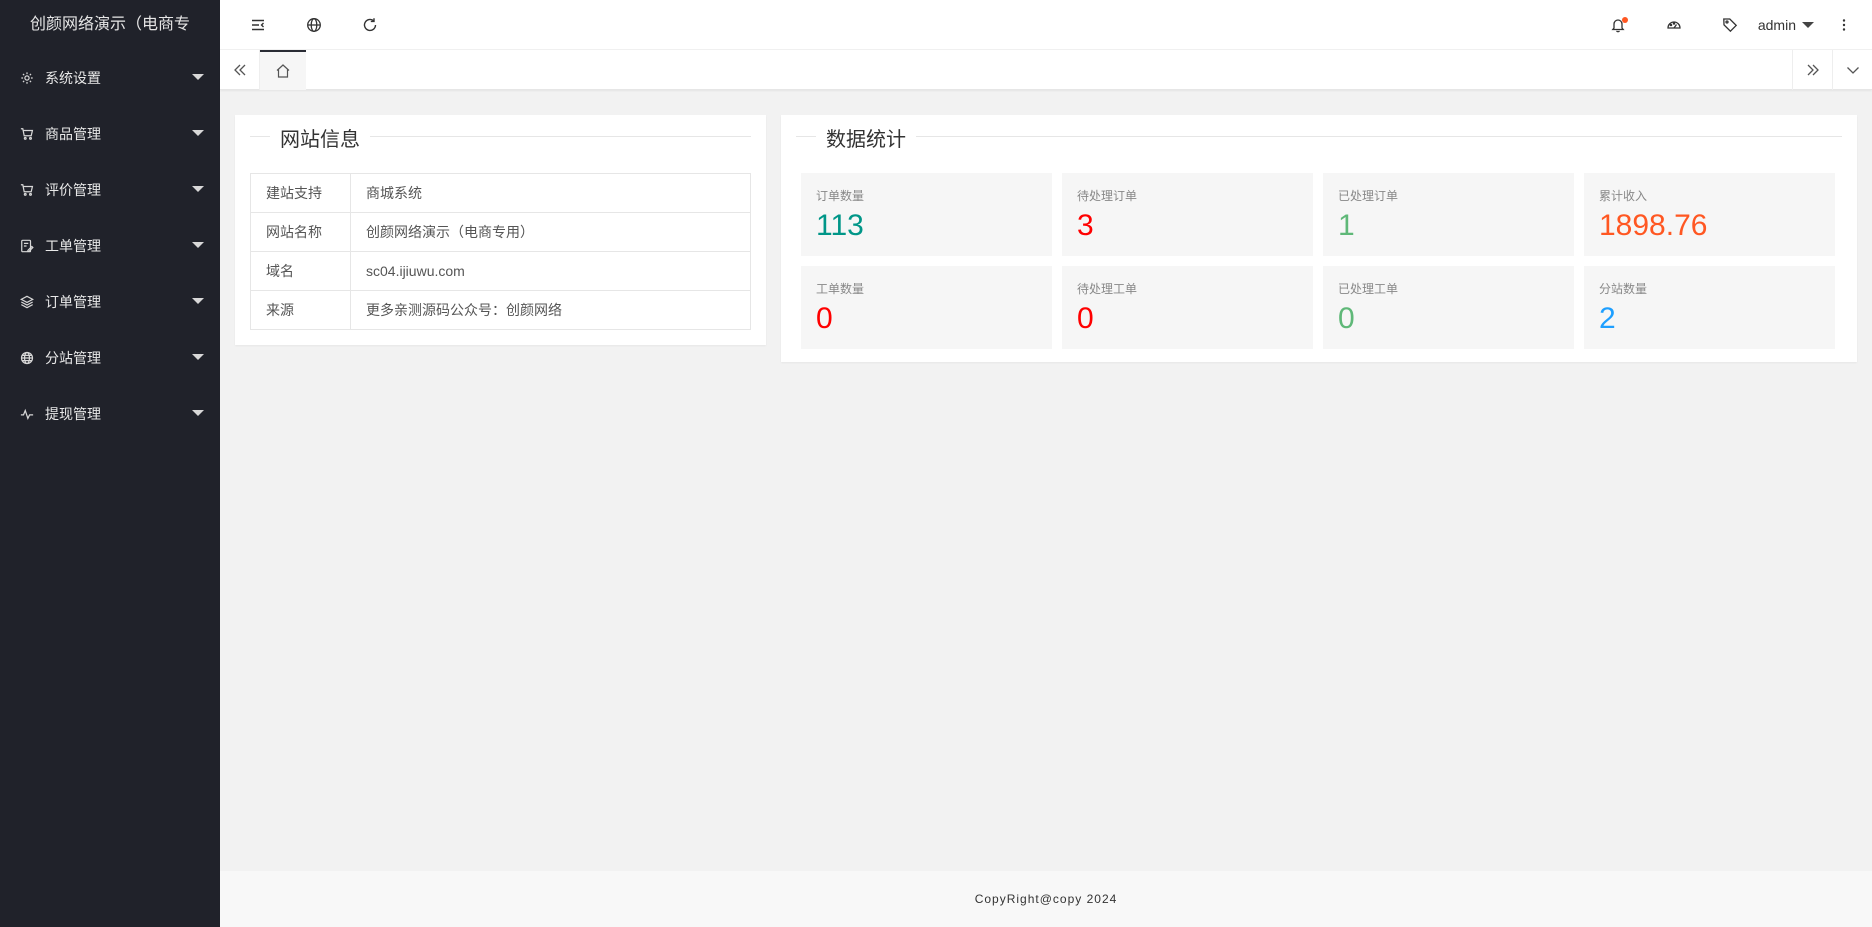  I want to click on sidebar-item-label: 系统设置, so click(73, 78).